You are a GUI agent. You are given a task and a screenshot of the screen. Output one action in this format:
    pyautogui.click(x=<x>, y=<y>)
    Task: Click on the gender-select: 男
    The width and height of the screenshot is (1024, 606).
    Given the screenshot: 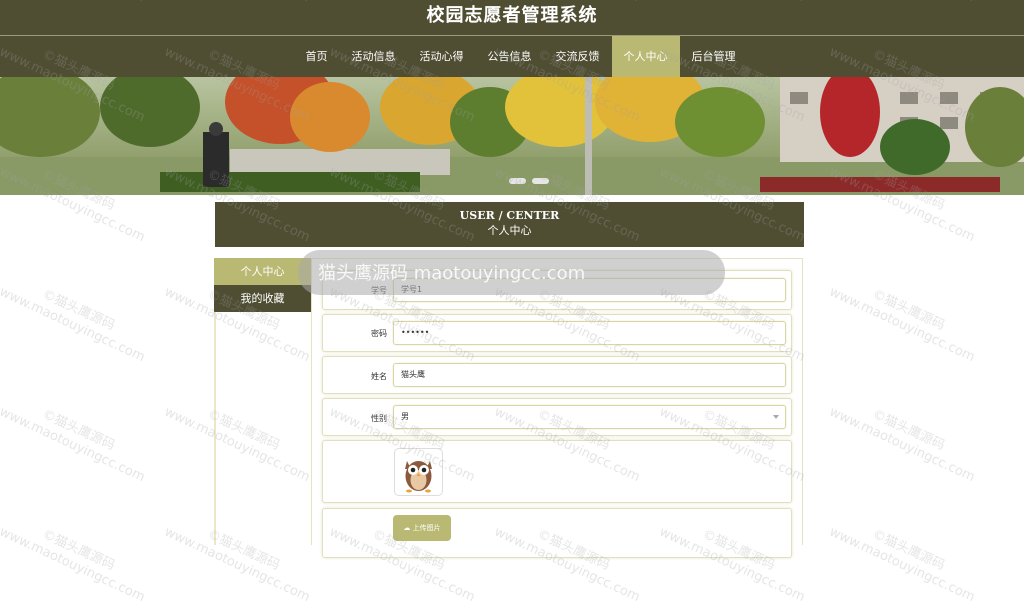 What is the action you would take?
    pyautogui.click(x=589, y=417)
    